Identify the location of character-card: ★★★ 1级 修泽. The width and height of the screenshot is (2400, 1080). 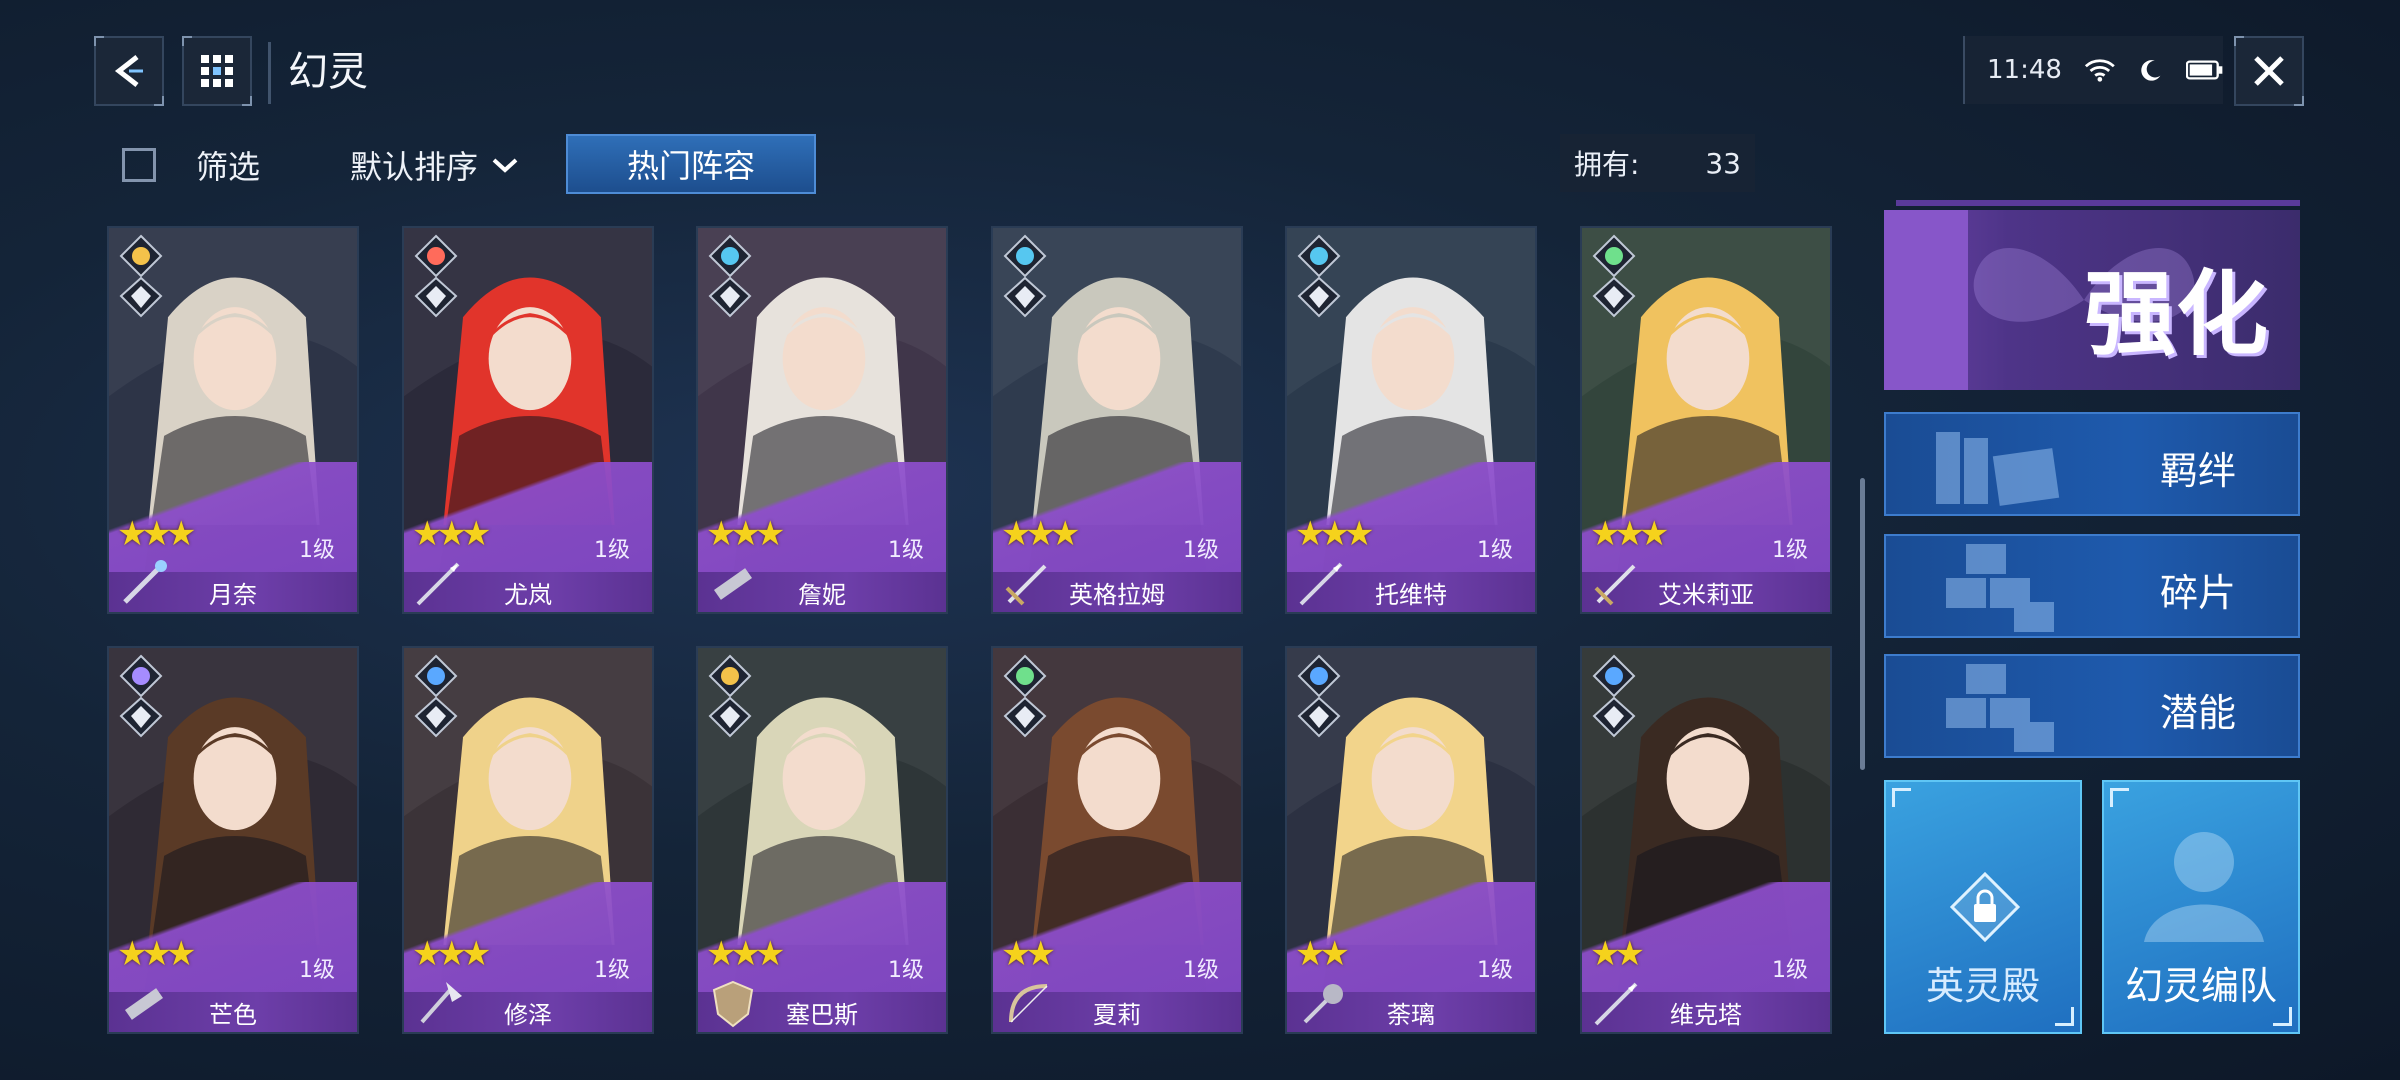
(528, 840).